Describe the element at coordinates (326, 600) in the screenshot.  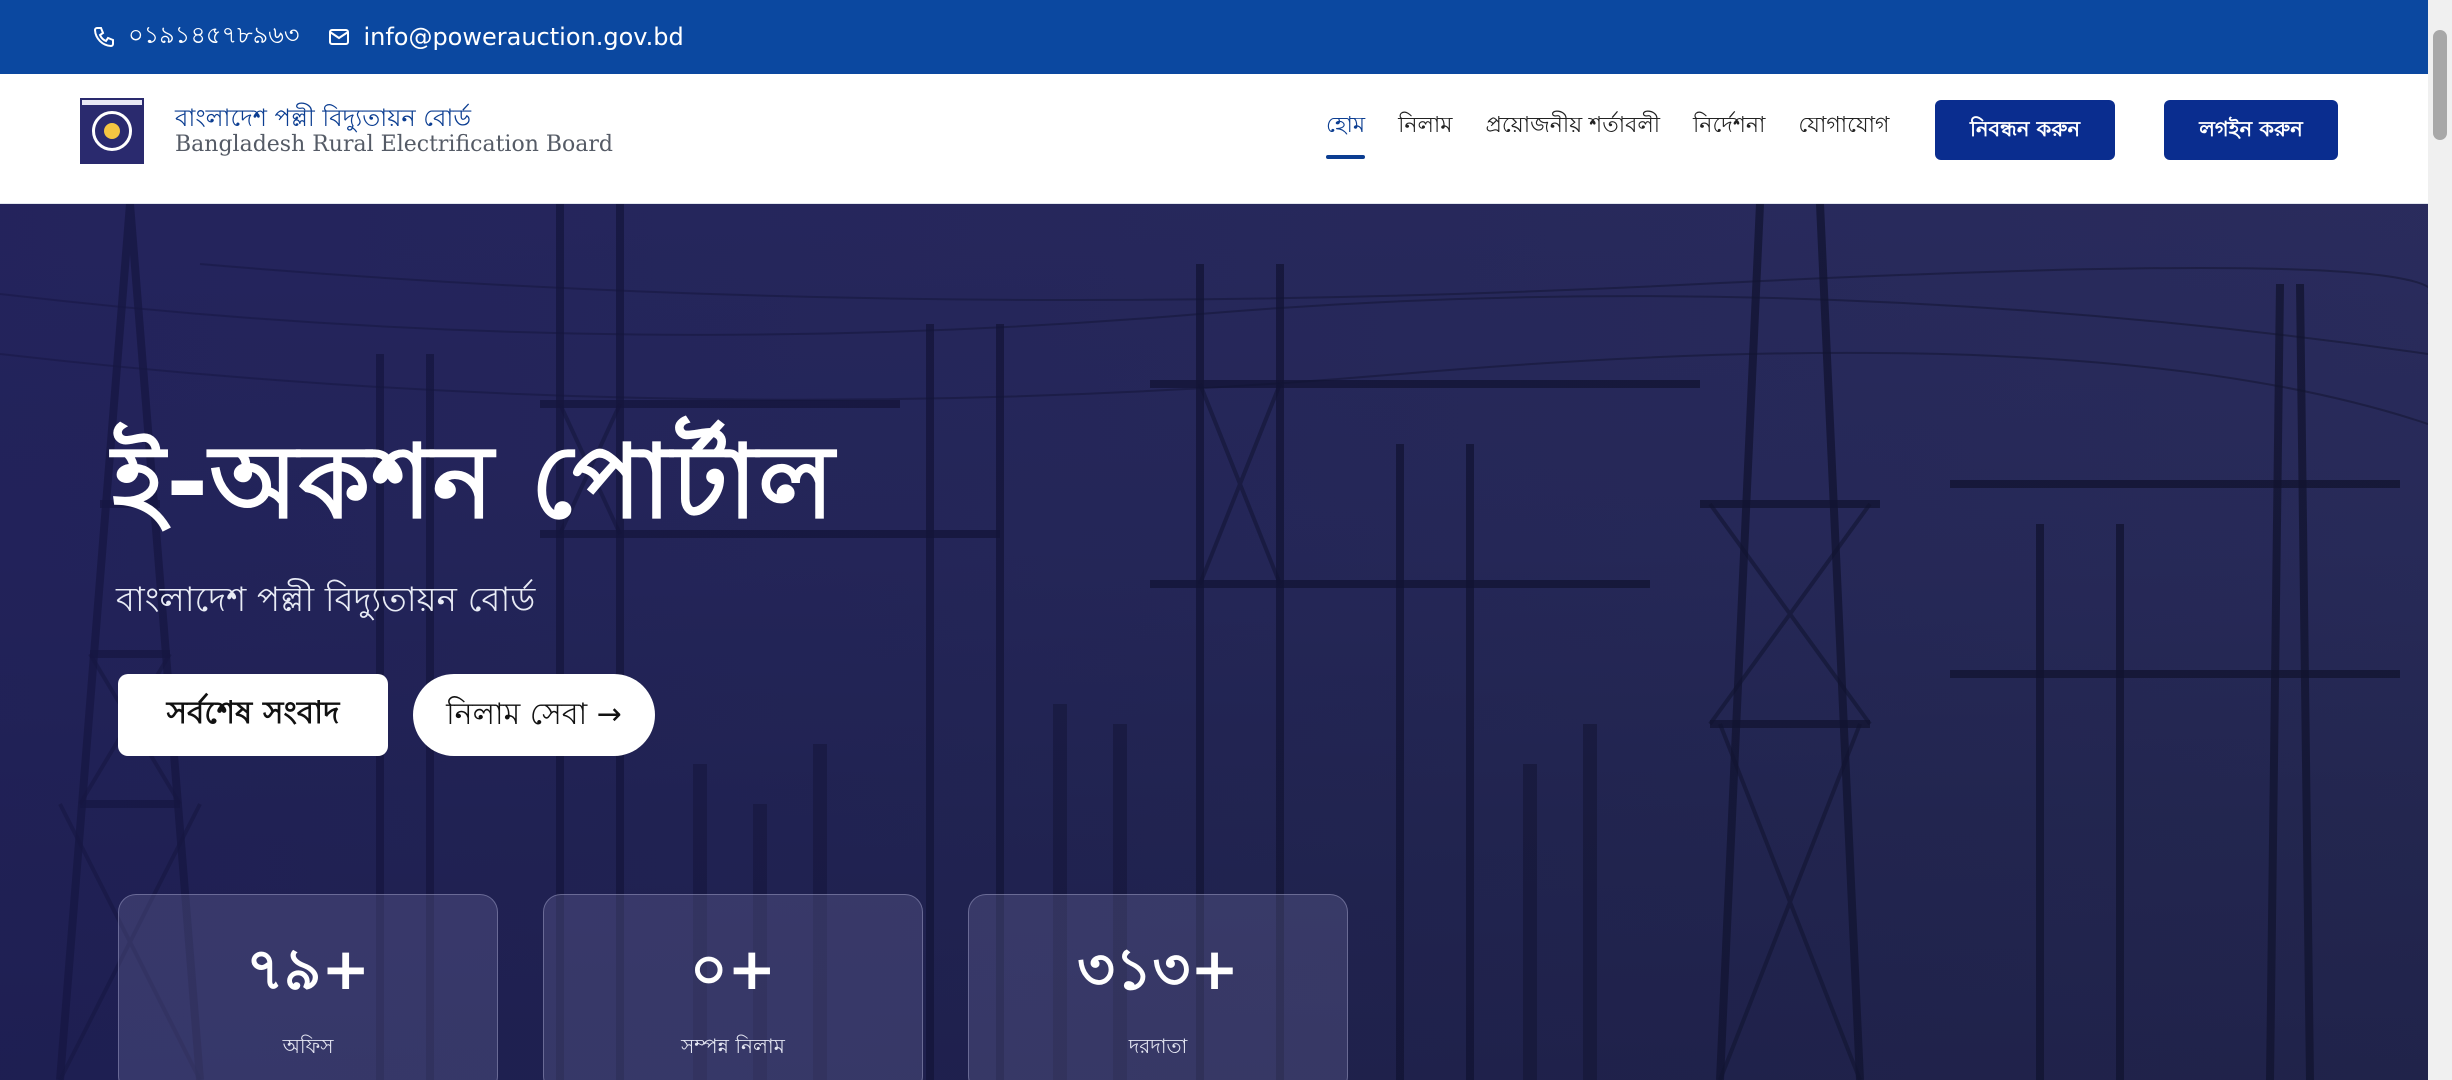
I see `hero-subtitle: বাংলাদেশ পল্লী বিদ্যুতায়ন বোর্ড` at that location.